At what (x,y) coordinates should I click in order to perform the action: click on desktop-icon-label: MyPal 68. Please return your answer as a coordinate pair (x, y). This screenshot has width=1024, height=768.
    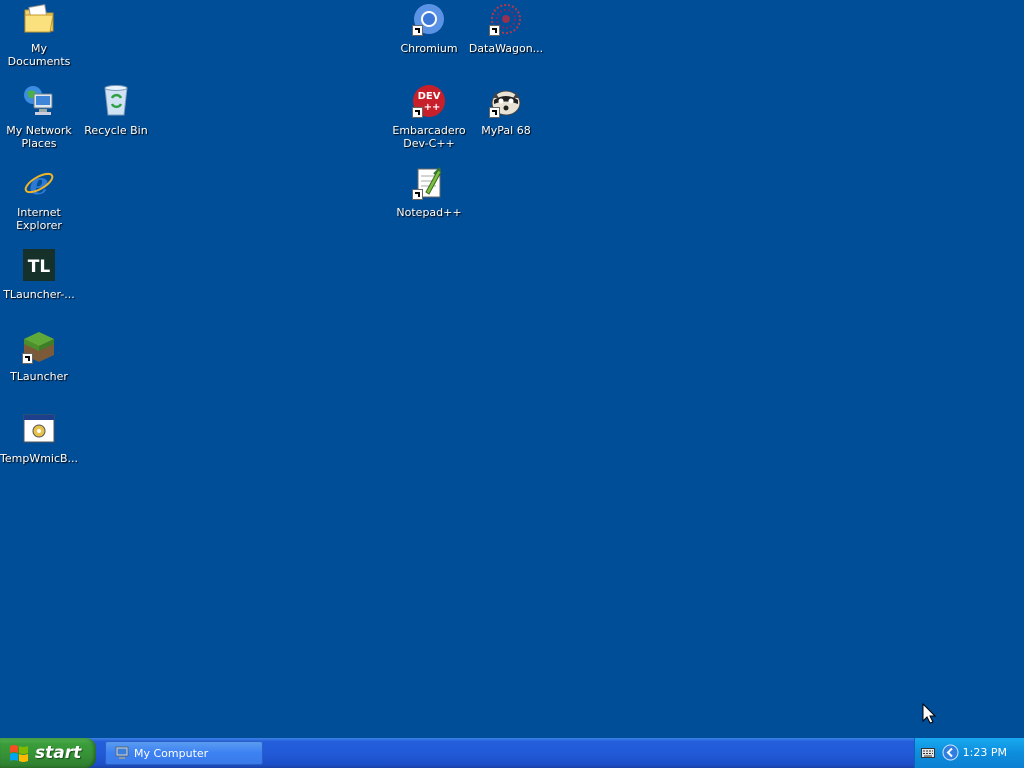
    Looking at the image, I should click on (506, 130).